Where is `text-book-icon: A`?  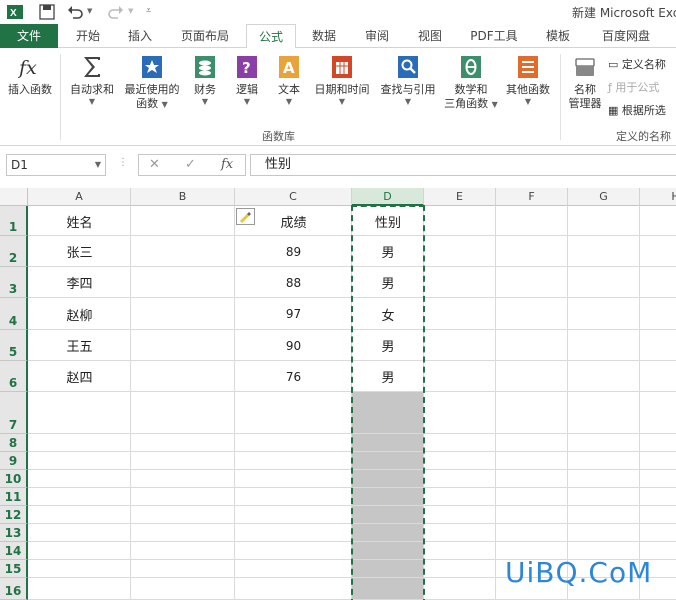 text-book-icon: A is located at coordinates (289, 67).